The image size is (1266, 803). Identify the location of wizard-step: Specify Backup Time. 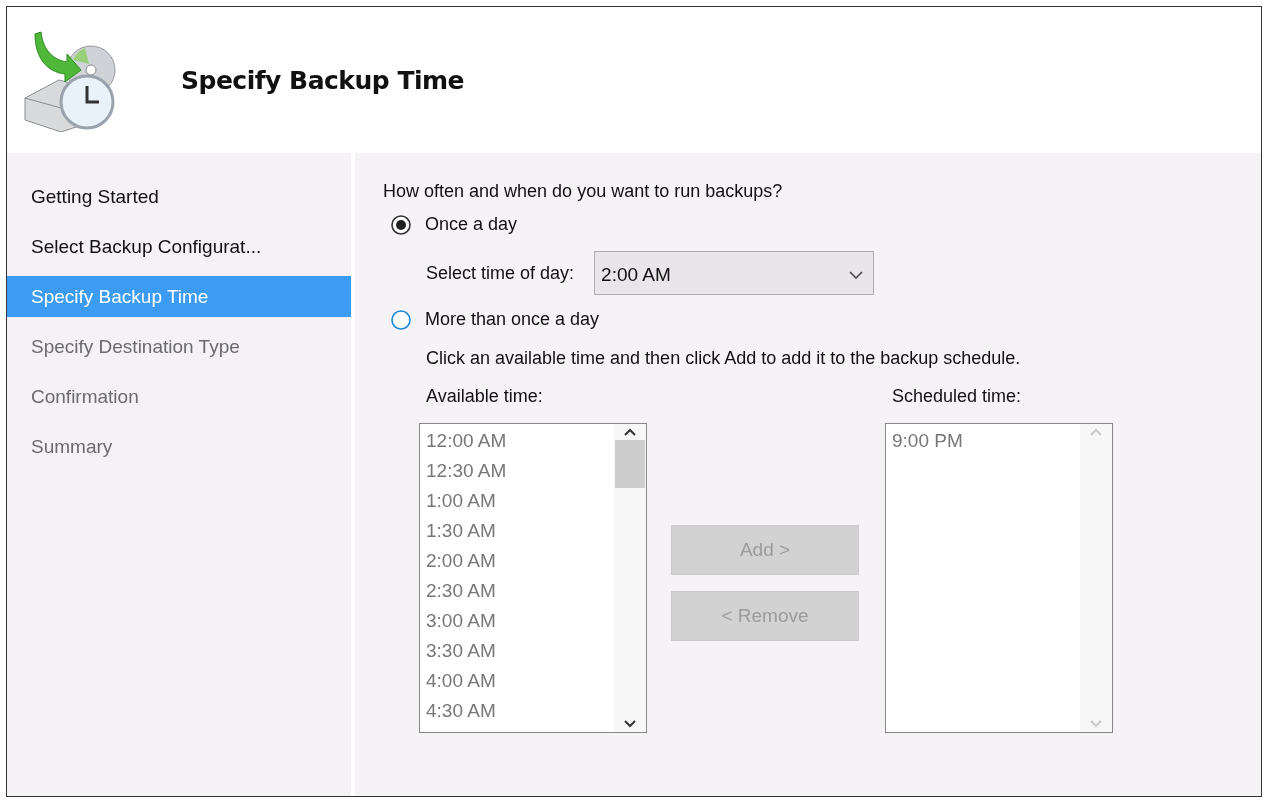
(179, 296).